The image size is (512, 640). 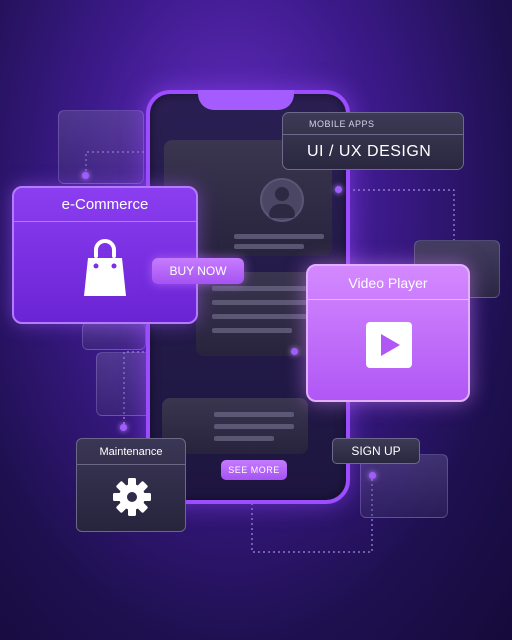 I want to click on uiux-subtitle: MOBILE APPS, so click(x=373, y=124).